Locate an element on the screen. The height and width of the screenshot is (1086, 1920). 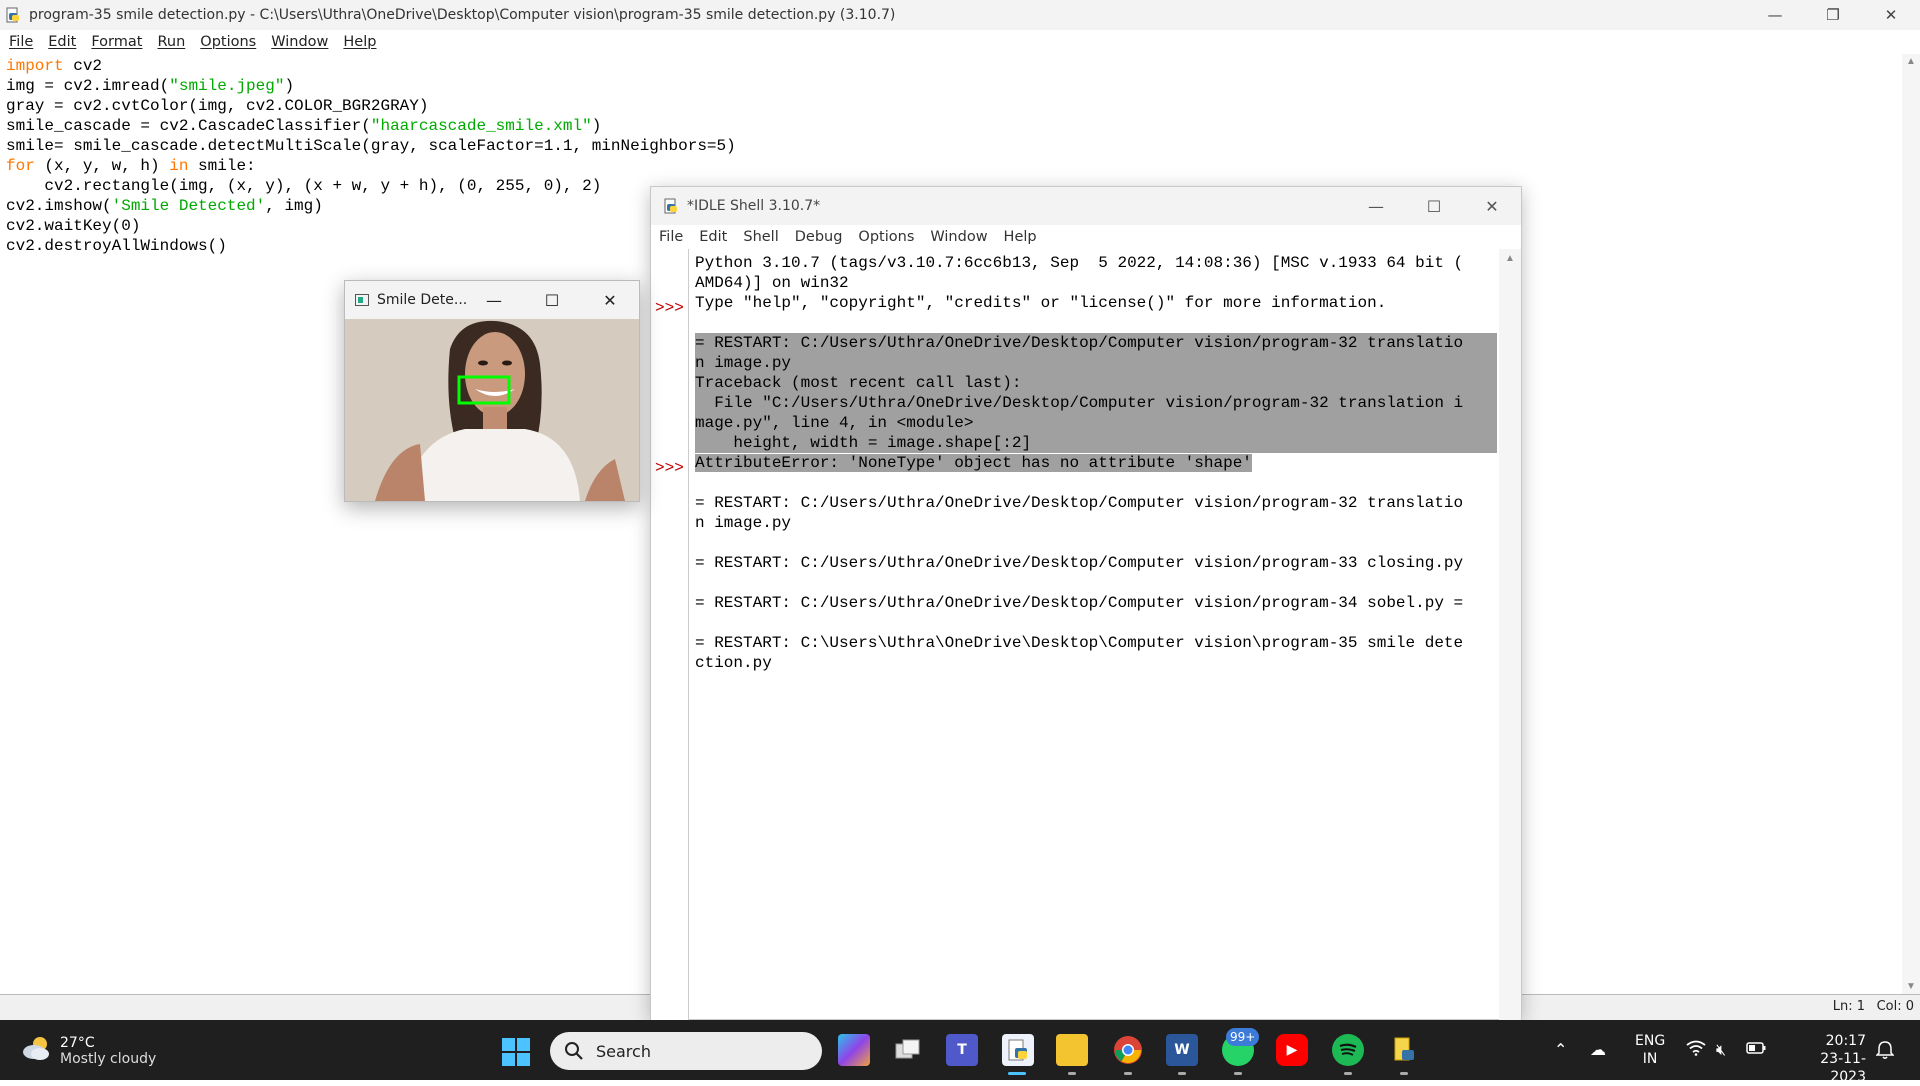
weather-widget: 27°C Mostly cloudy is located at coordinates (88, 1050).